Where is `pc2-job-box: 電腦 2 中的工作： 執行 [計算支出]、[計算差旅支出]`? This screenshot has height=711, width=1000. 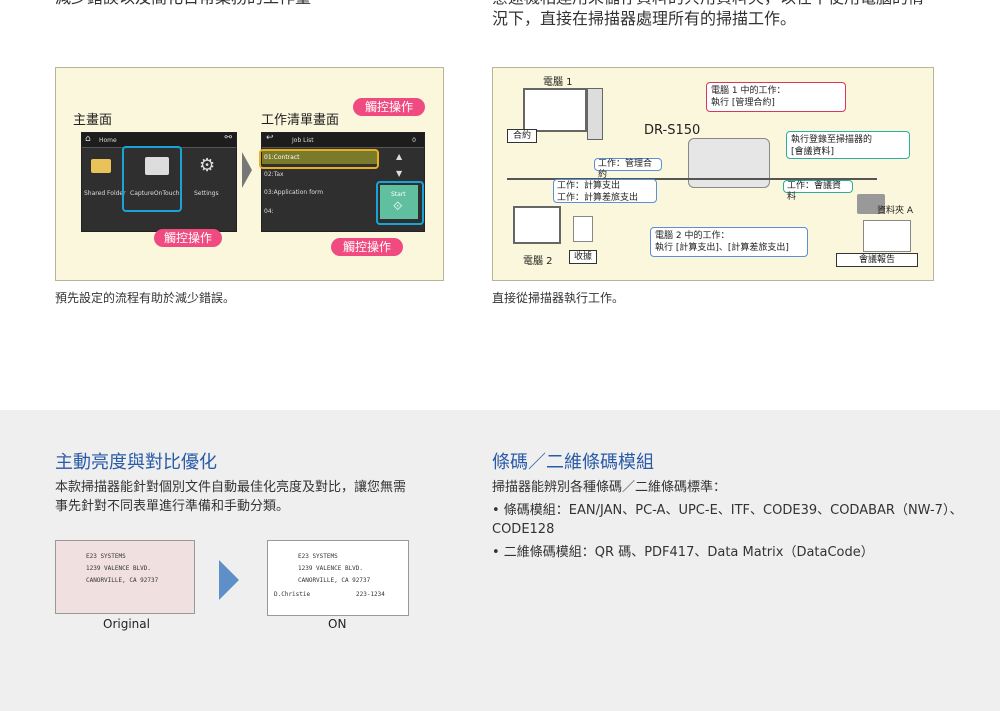 pc2-job-box: 電腦 2 中的工作： 執行 [計算支出]、[計算差旅支出] is located at coordinates (729, 242).